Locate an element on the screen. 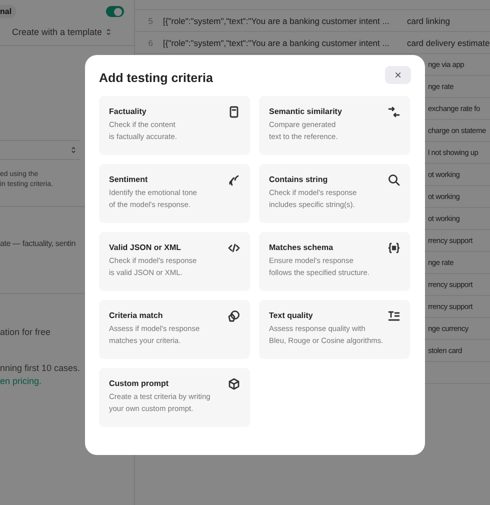 The width and height of the screenshot is (490, 505). card-title: Criteria match is located at coordinates (136, 315).